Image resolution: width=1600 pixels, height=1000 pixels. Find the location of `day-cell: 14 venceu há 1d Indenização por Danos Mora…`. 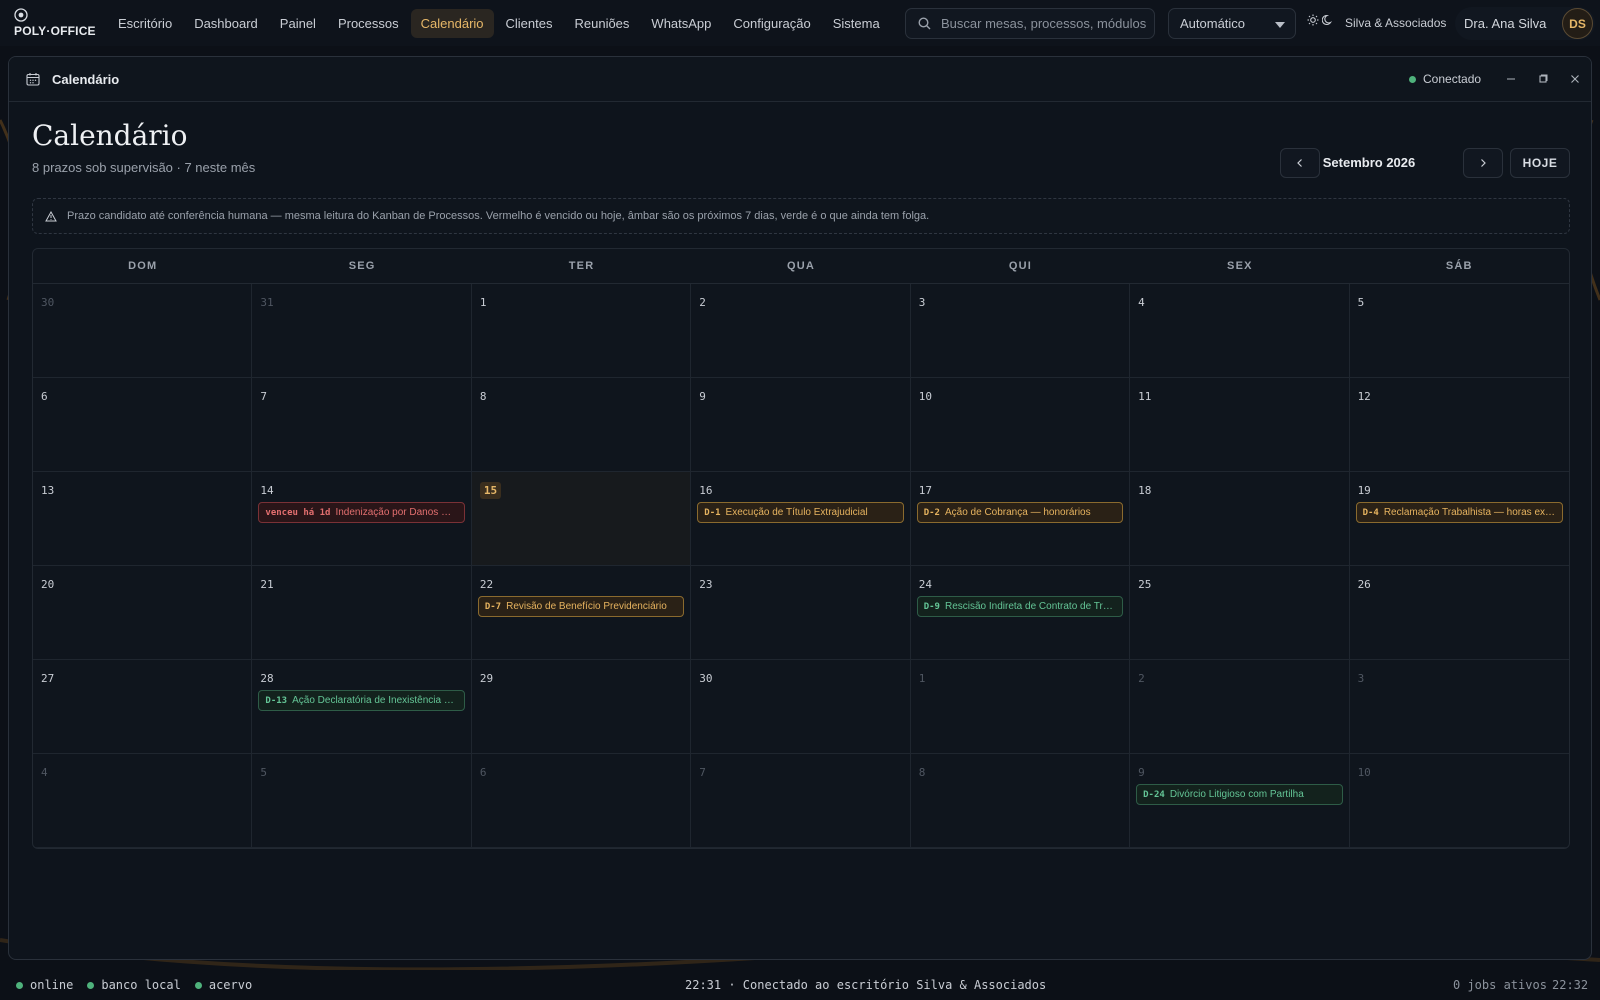

day-cell: 14 venceu há 1d Indenização por Danos Mora… is located at coordinates (362, 519).